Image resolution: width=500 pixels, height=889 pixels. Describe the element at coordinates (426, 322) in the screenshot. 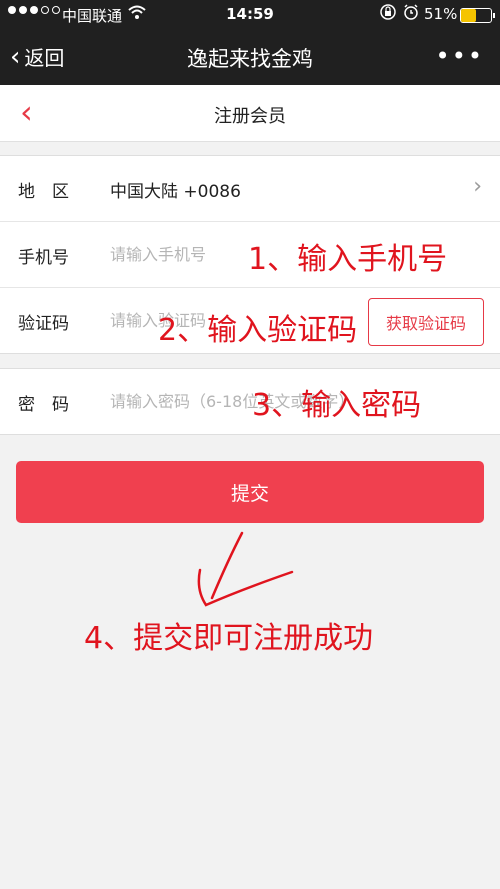

I see `get-code-button: 获取验证码` at that location.